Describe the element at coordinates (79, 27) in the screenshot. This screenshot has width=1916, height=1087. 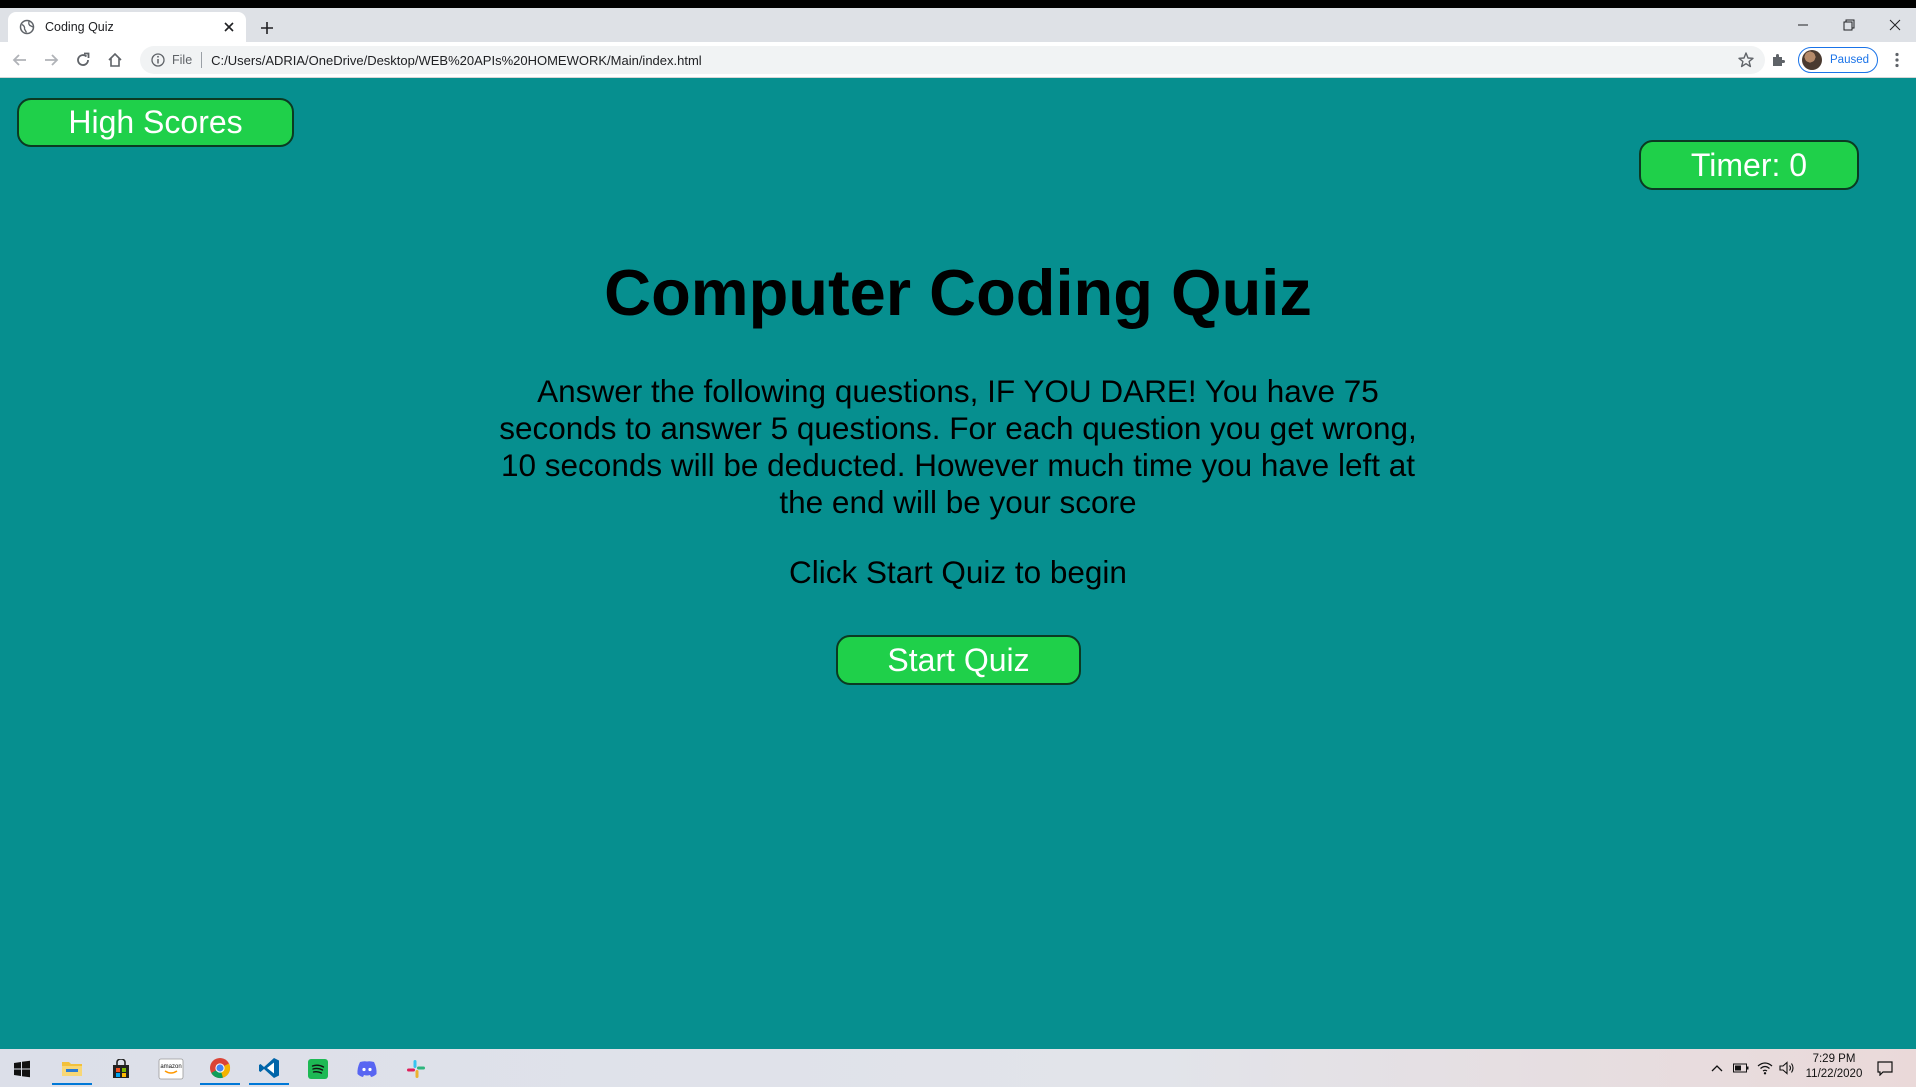
I see `tab-title: Coding Quiz` at that location.